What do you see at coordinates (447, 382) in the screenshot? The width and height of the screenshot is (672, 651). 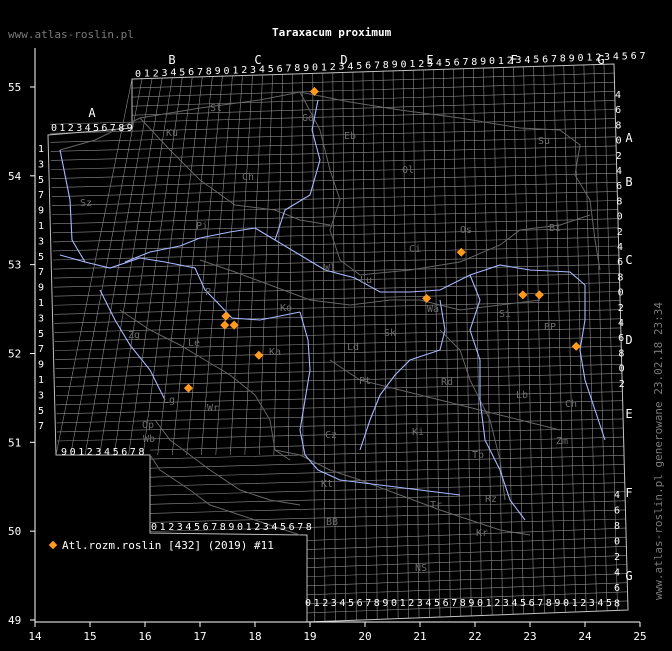 I see `region-label: Rd` at bounding box center [447, 382].